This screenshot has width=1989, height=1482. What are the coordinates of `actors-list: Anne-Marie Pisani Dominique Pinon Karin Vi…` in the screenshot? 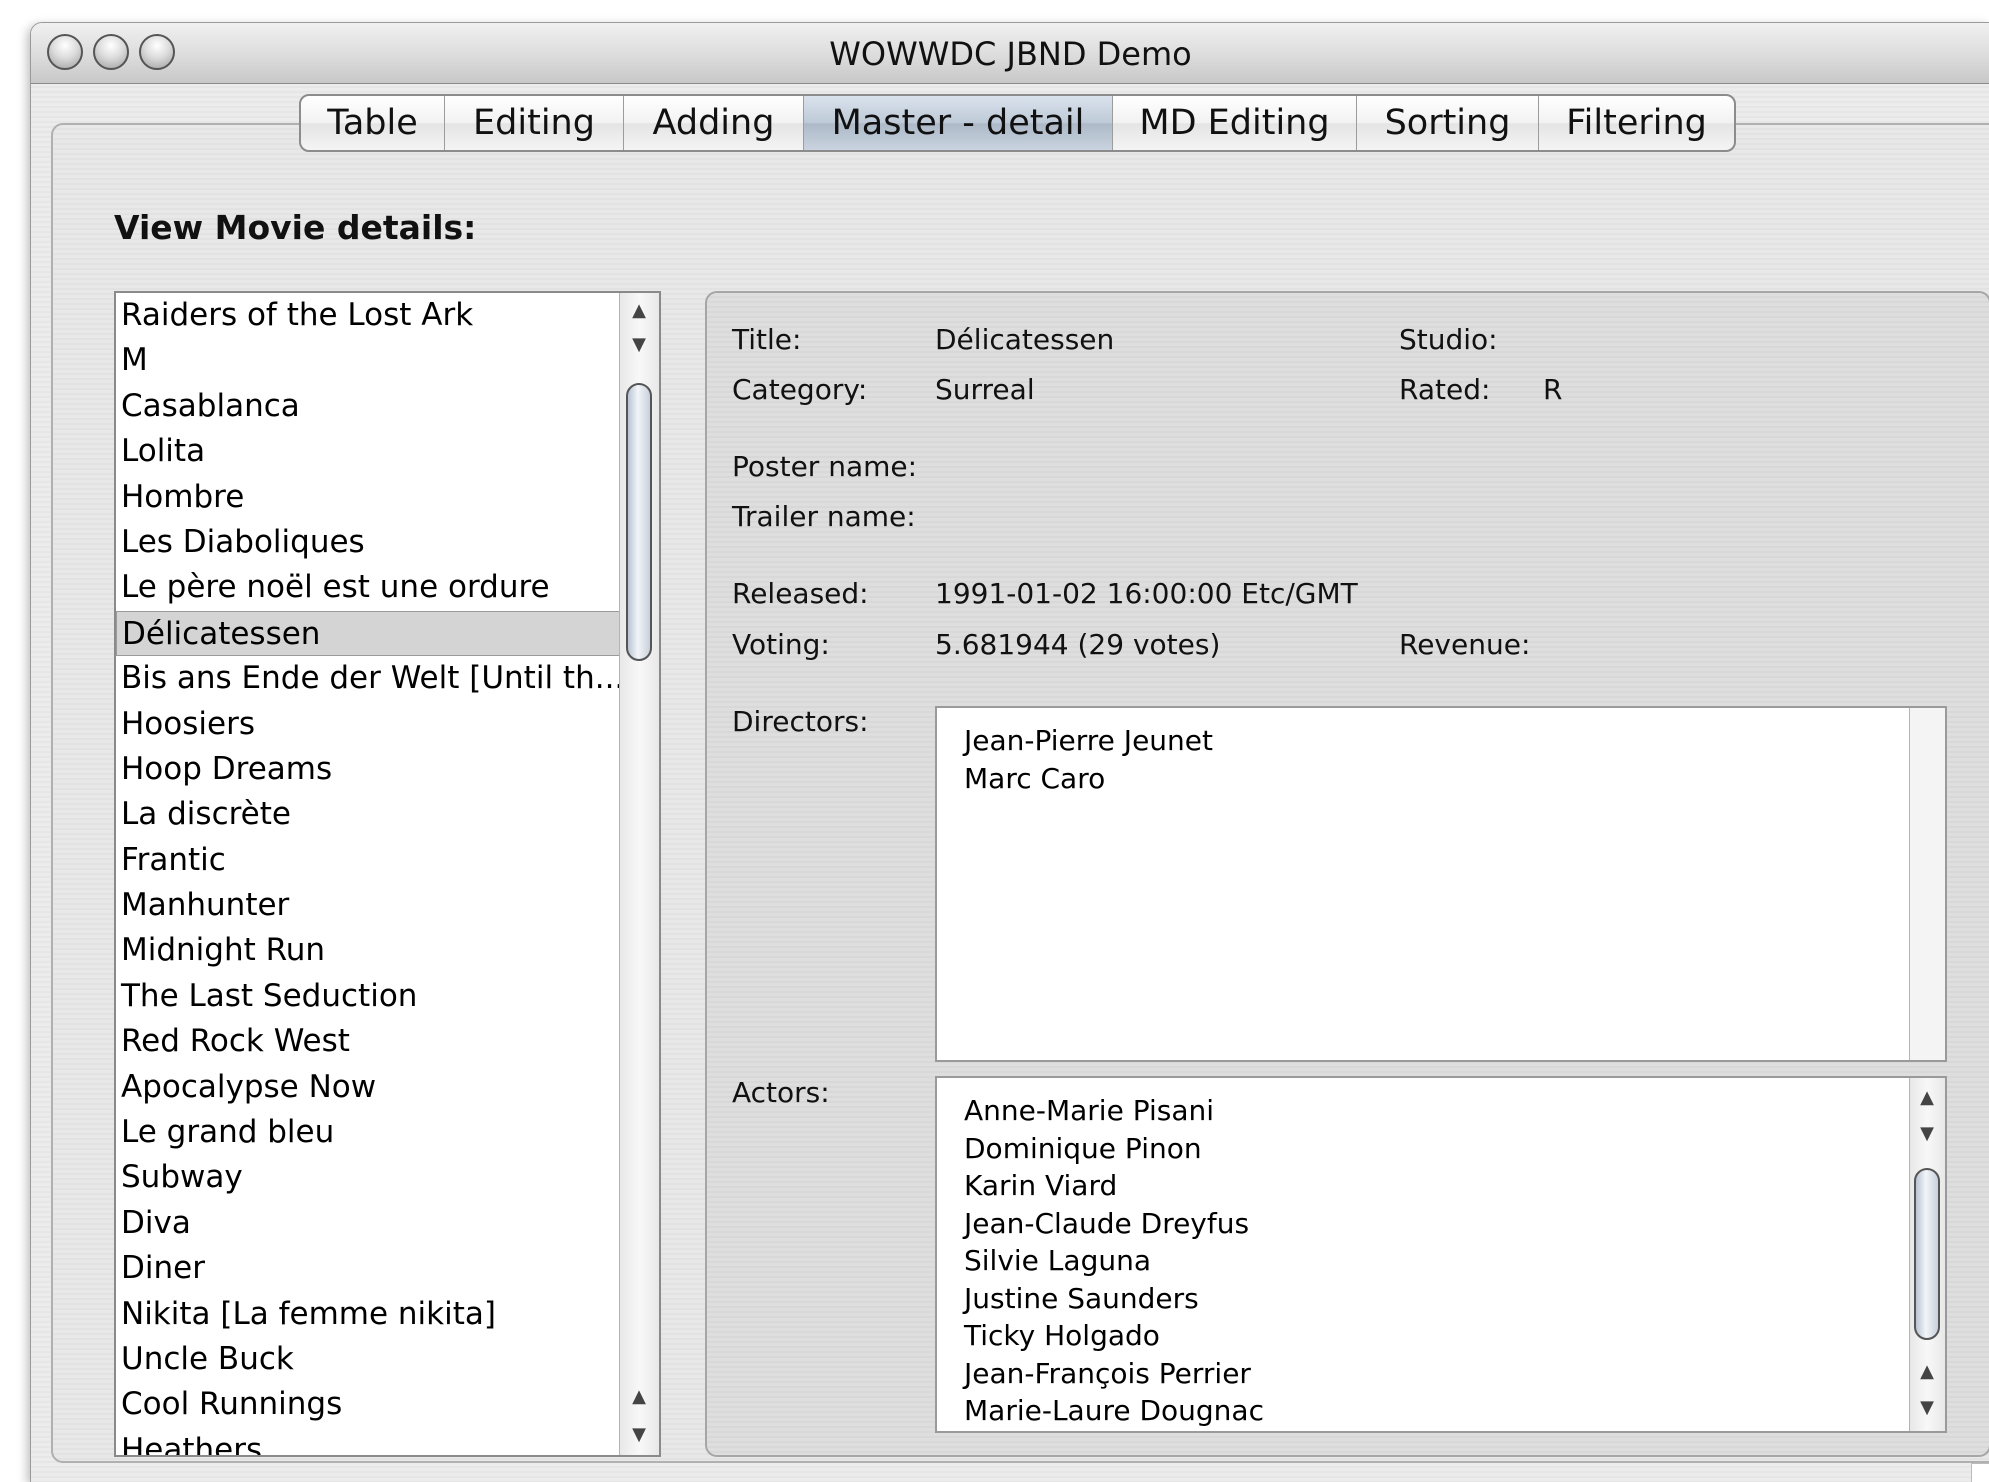 It's located at (1441, 1254).